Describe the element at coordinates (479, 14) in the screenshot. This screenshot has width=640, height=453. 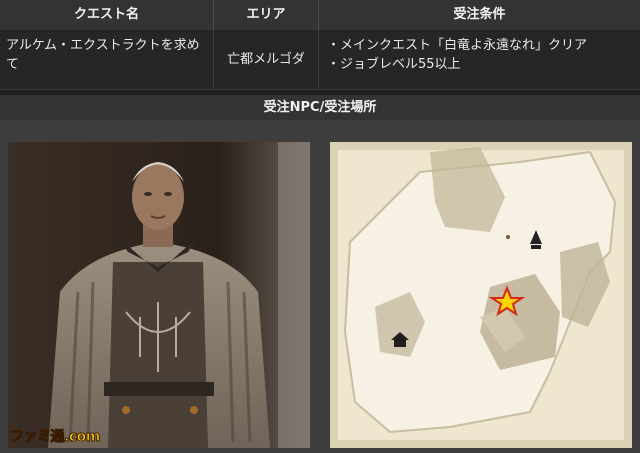
I see `header-conditions: 受注条件` at that location.